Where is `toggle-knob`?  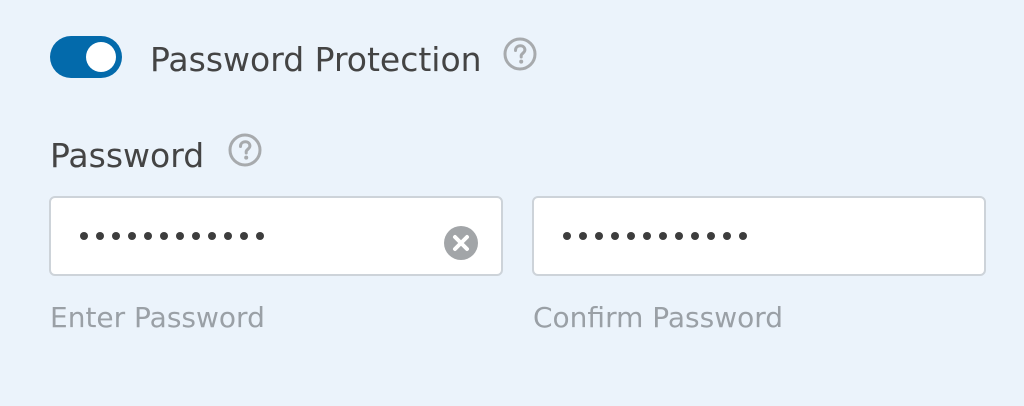
toggle-knob is located at coordinates (101, 57).